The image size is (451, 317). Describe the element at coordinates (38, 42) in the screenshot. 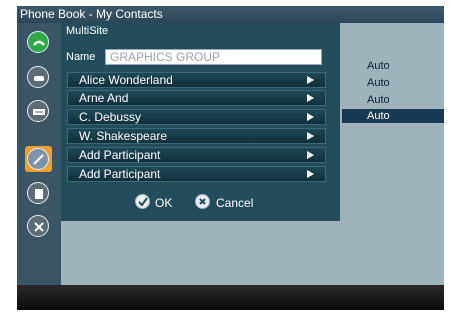

I see `phone-call-icon` at that location.